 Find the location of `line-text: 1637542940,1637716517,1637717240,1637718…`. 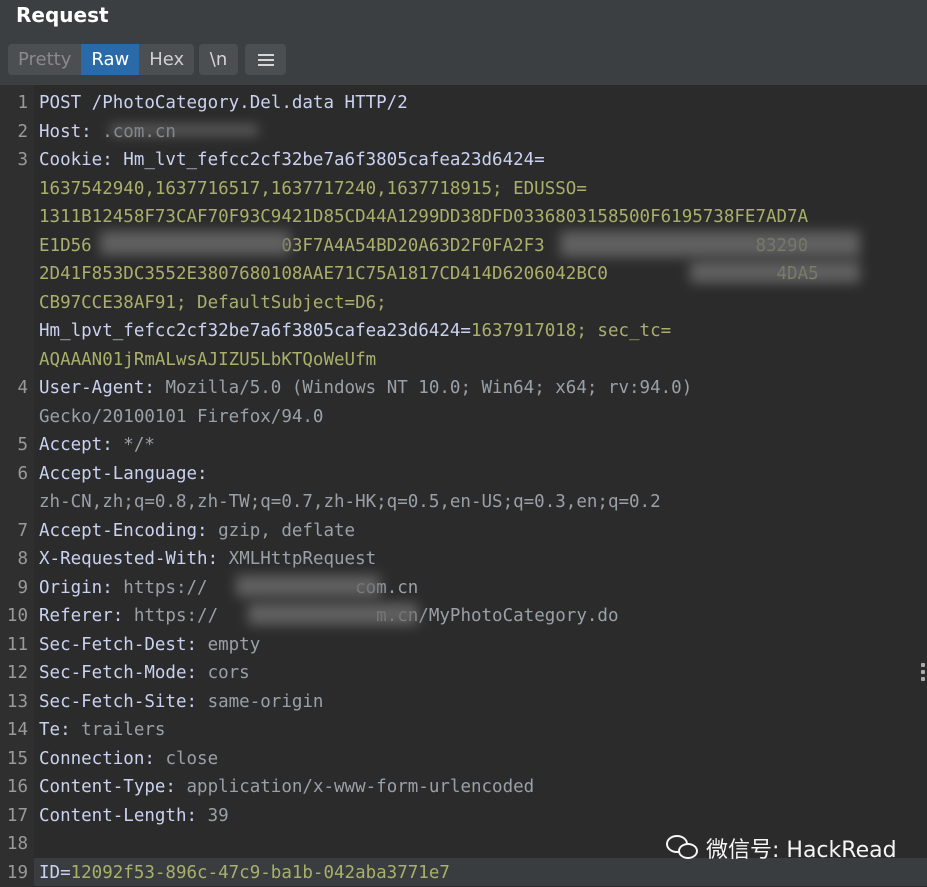

line-text: 1637542940,1637716517,1637717240,1637718… is located at coordinates (313, 189).